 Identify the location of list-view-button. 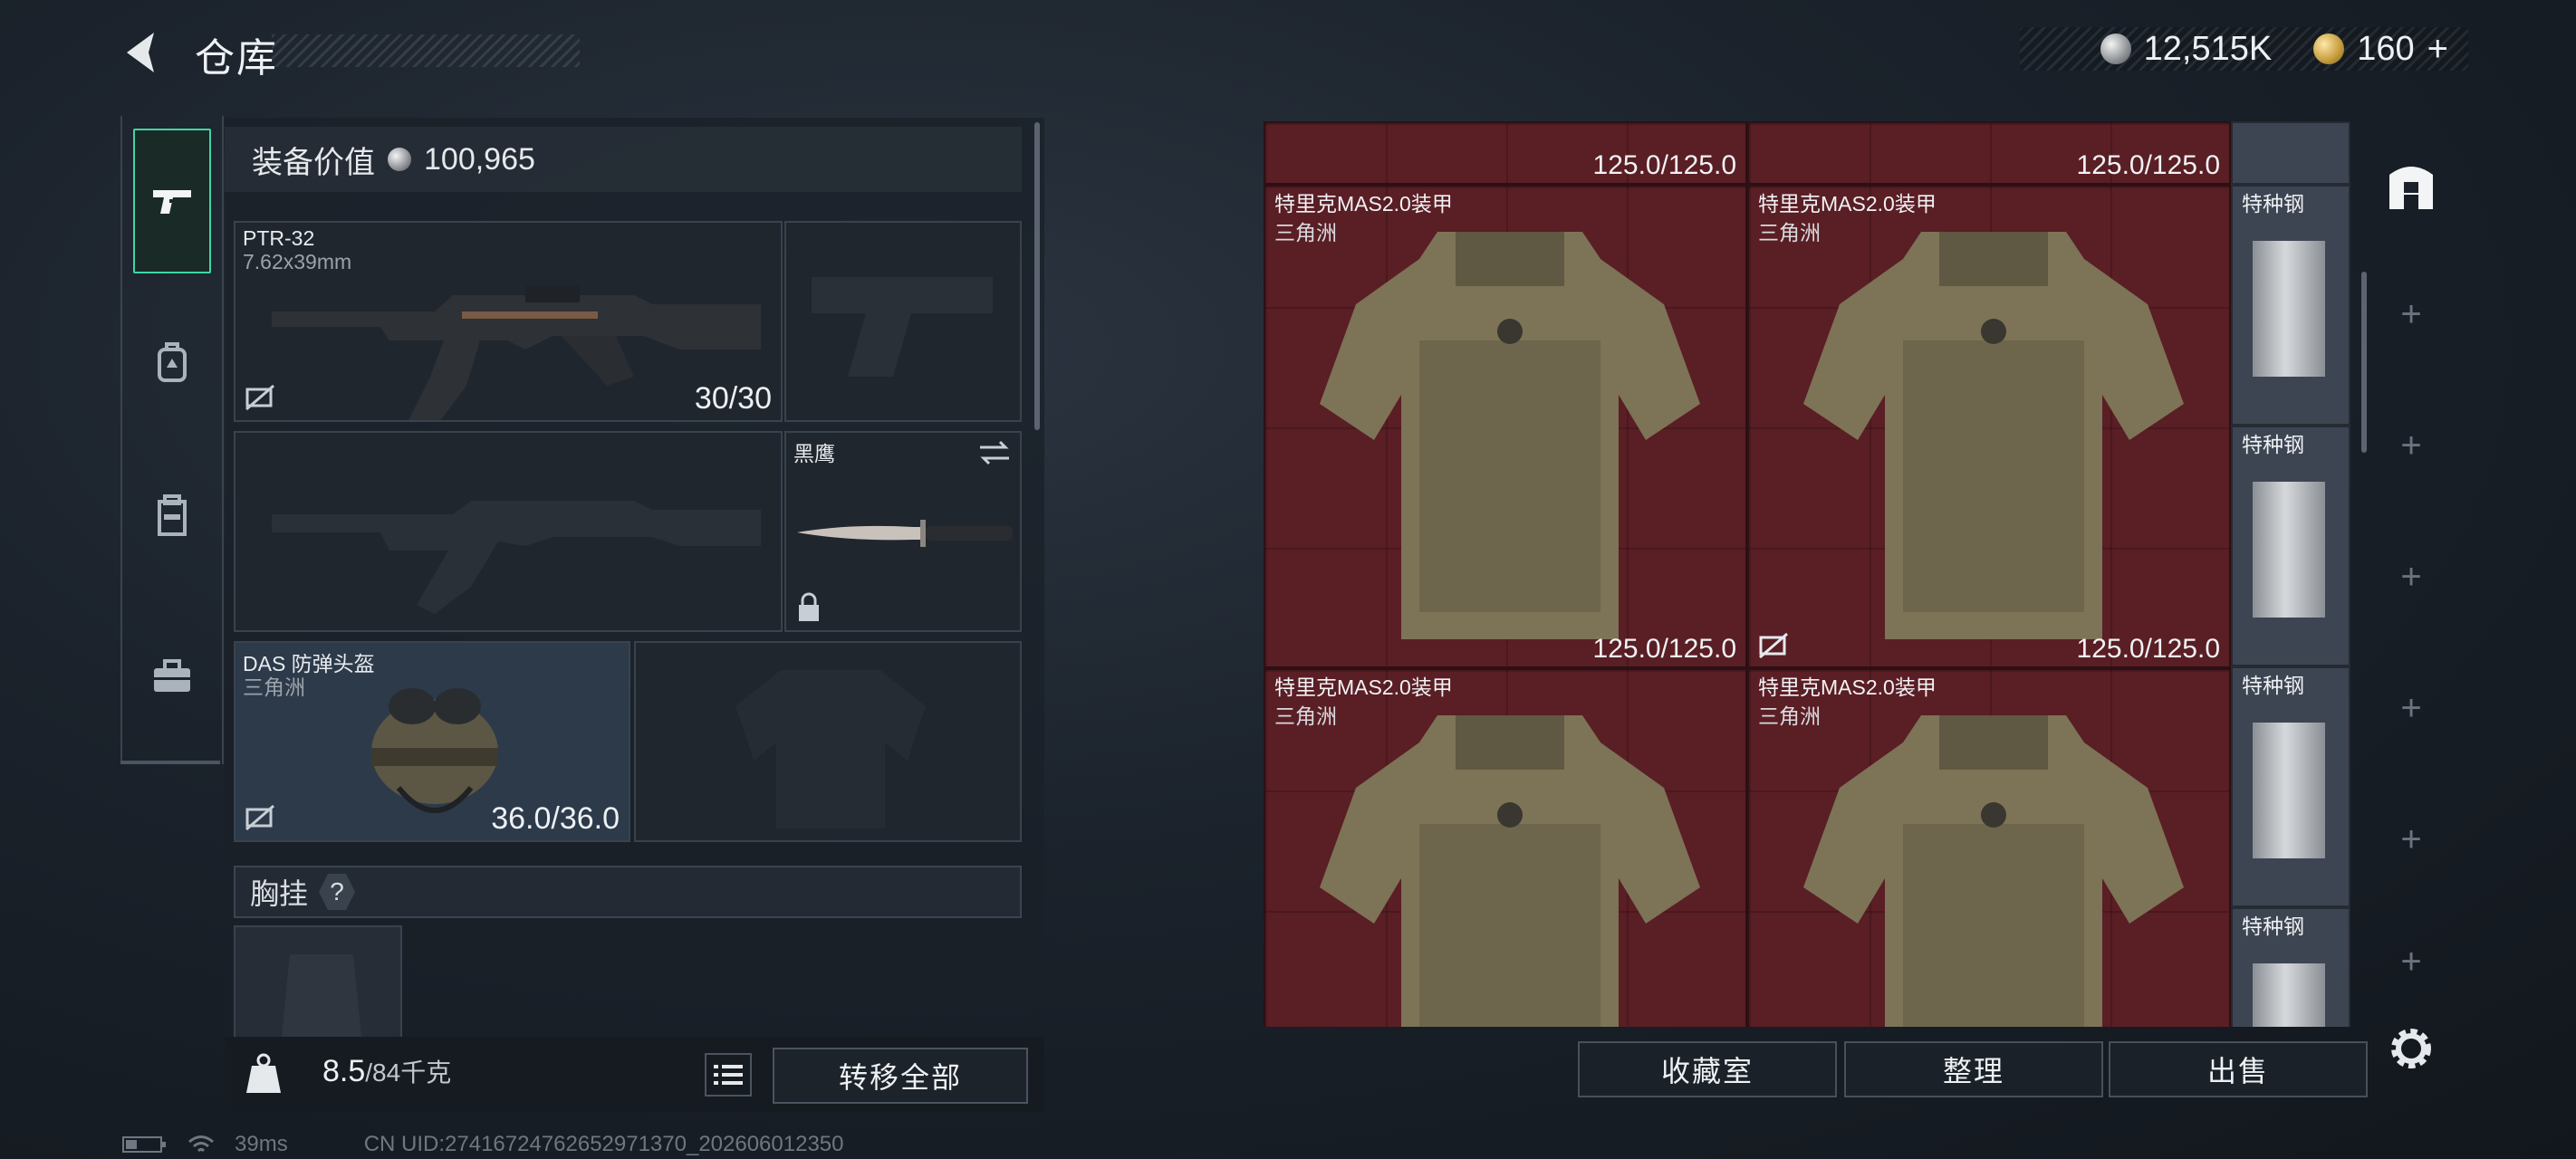
(728, 1075).